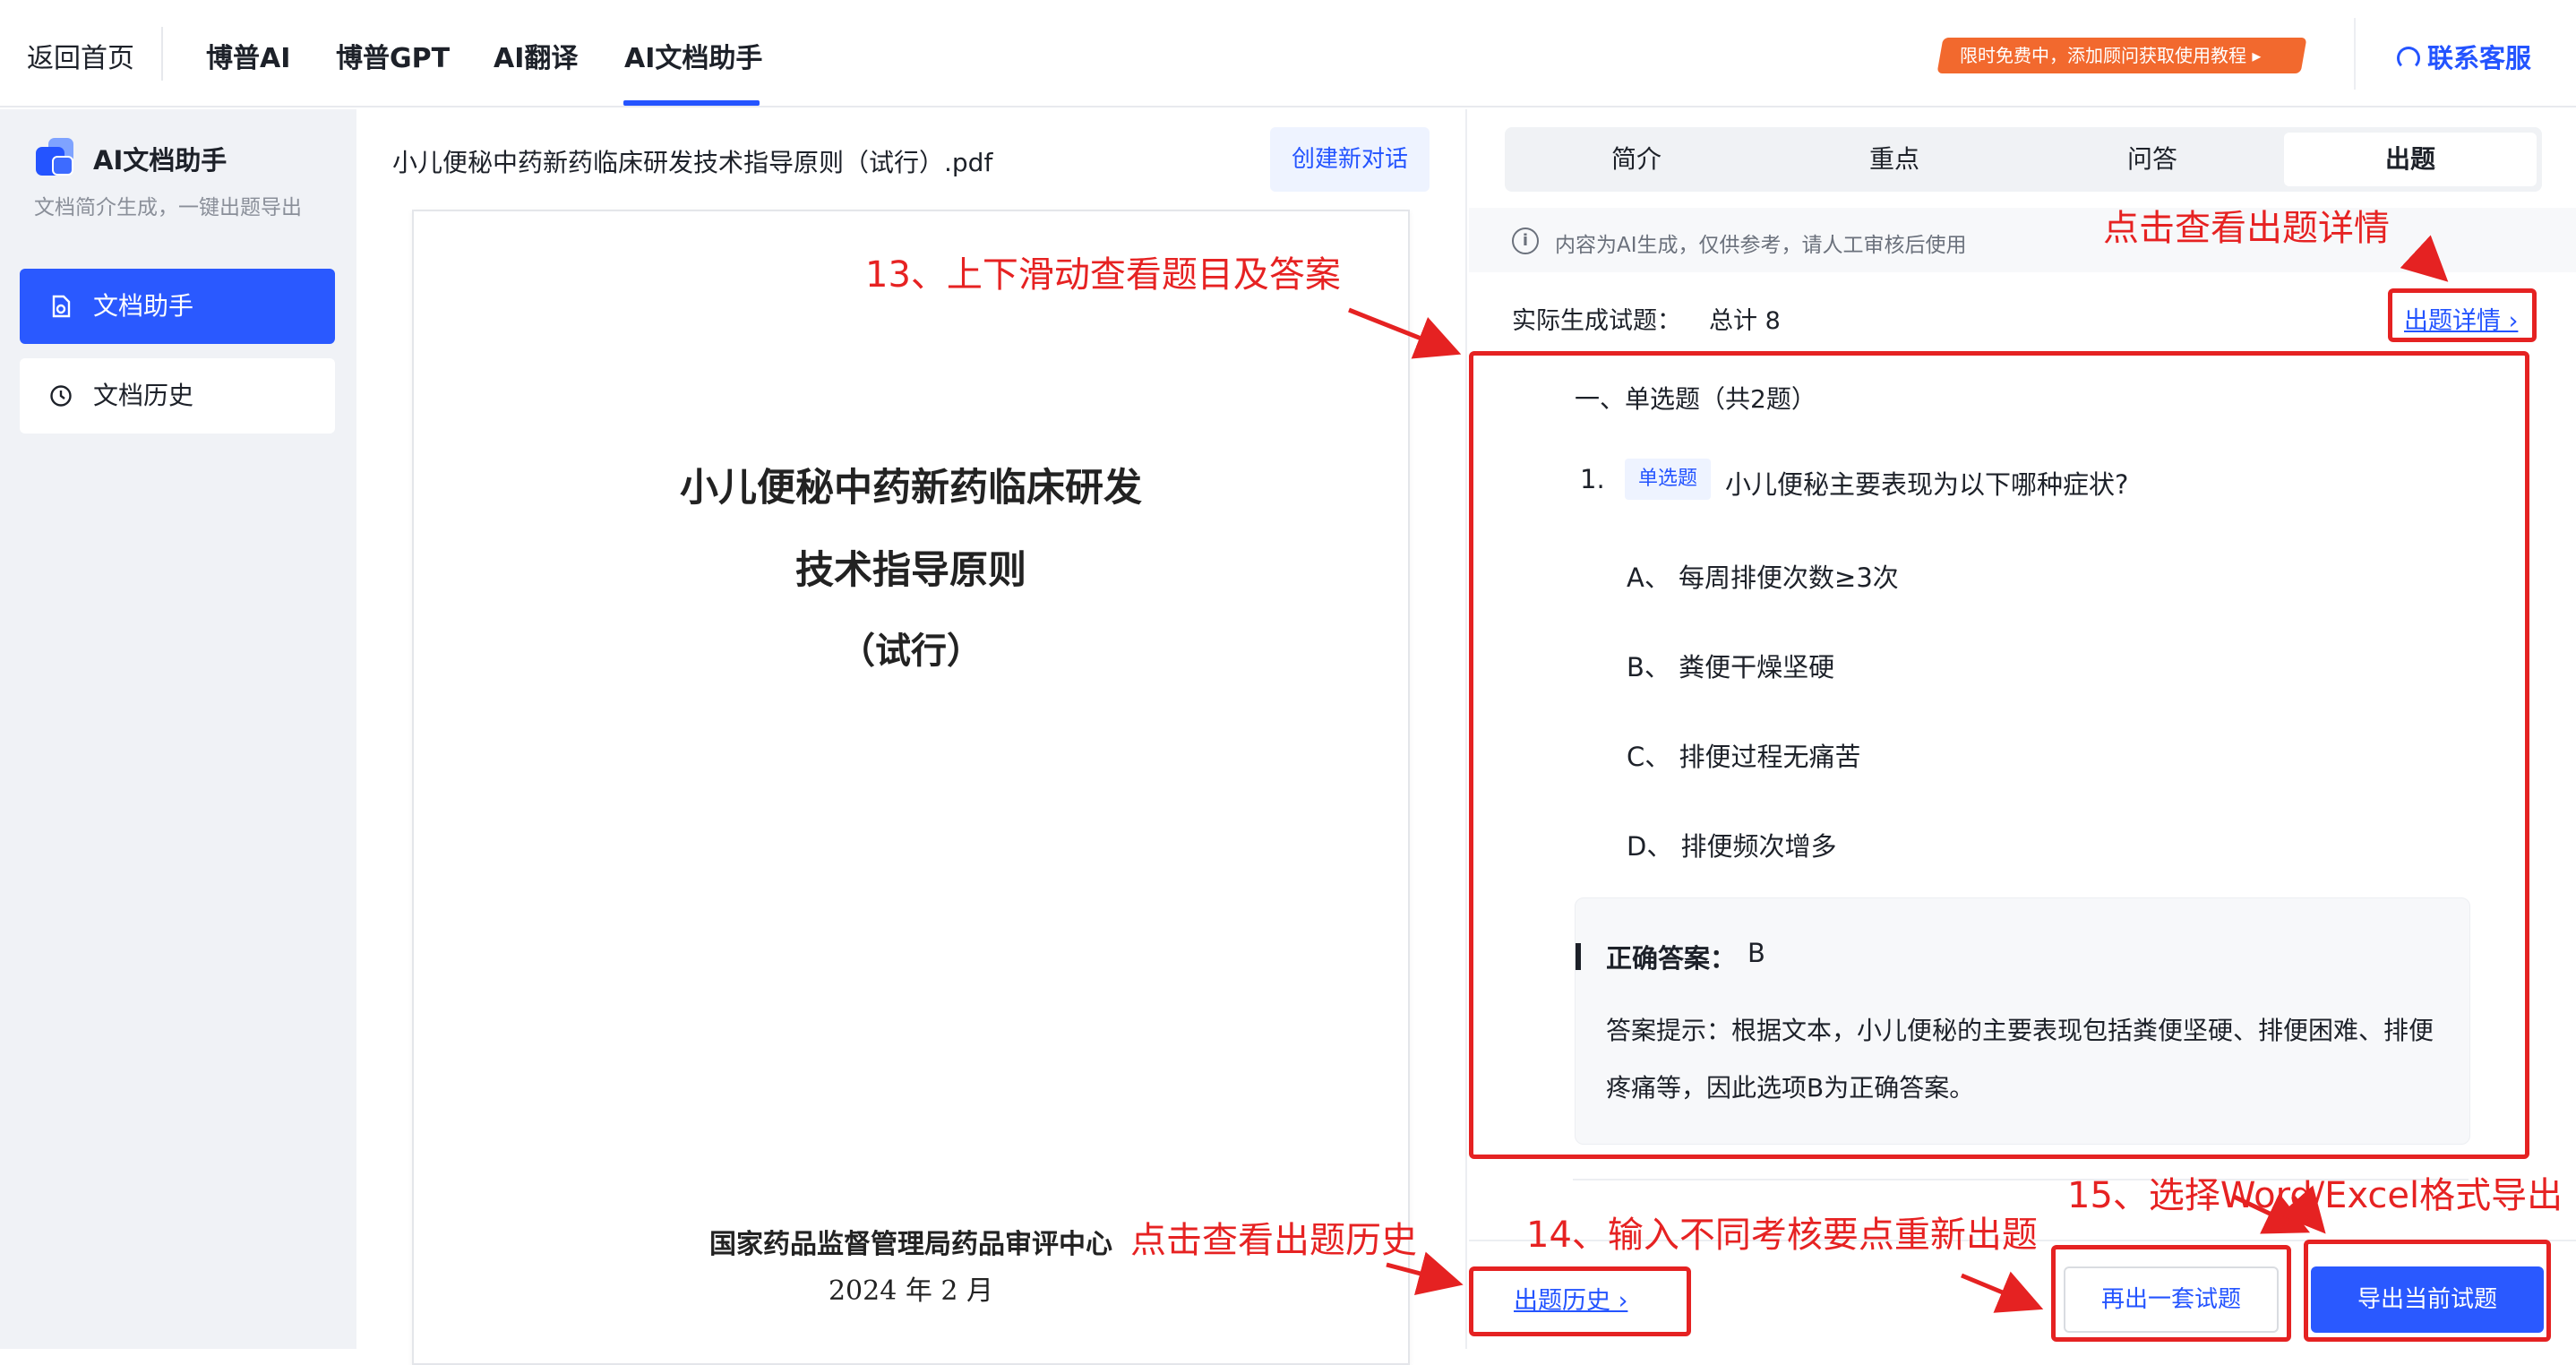 Image resolution: width=2576 pixels, height=1365 pixels. Describe the element at coordinates (911, 1291) in the screenshot. I see `doc-date: 2024 年 2 月` at that location.